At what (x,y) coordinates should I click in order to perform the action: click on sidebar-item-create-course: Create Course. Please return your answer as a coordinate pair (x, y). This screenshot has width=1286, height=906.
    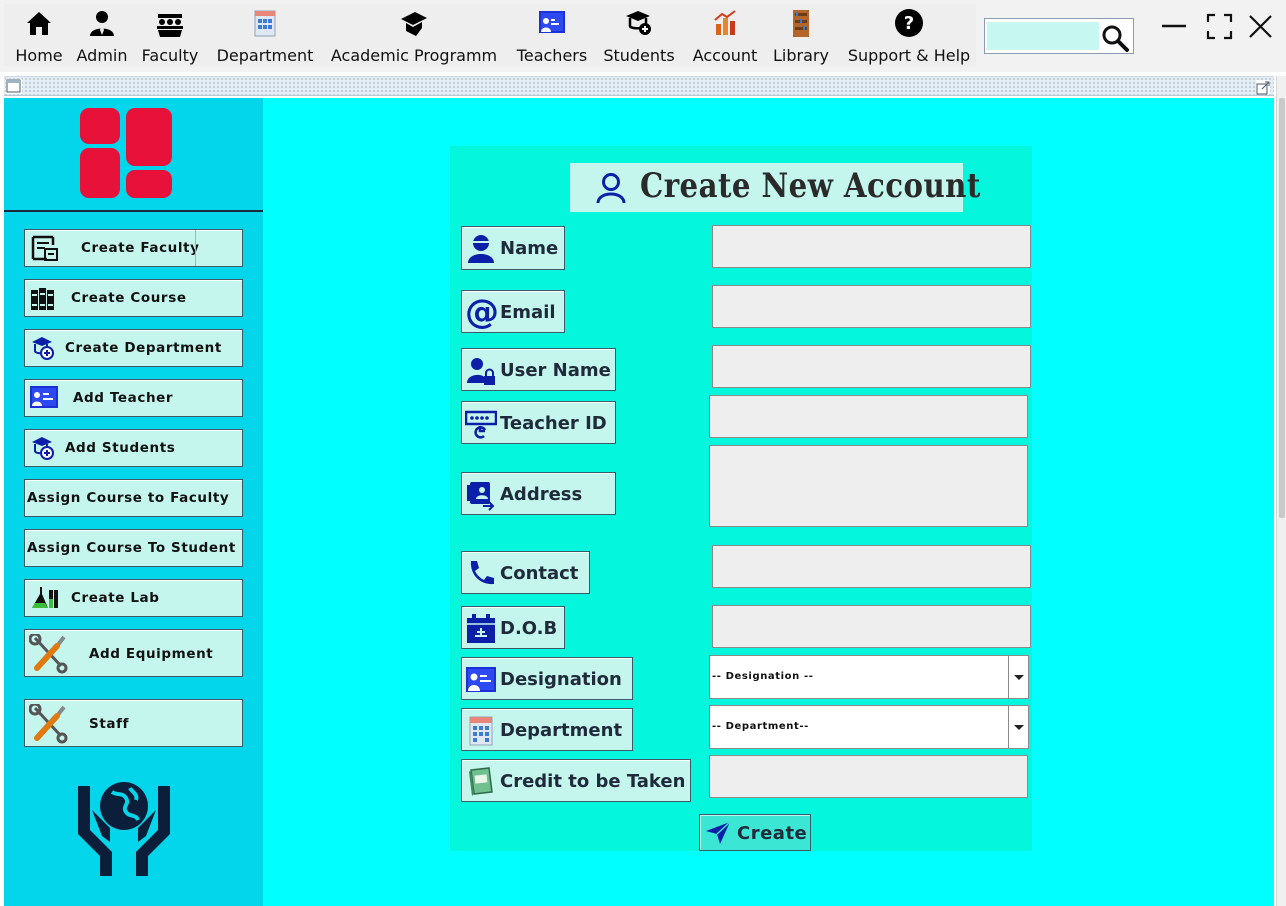
    Looking at the image, I should click on (133, 298).